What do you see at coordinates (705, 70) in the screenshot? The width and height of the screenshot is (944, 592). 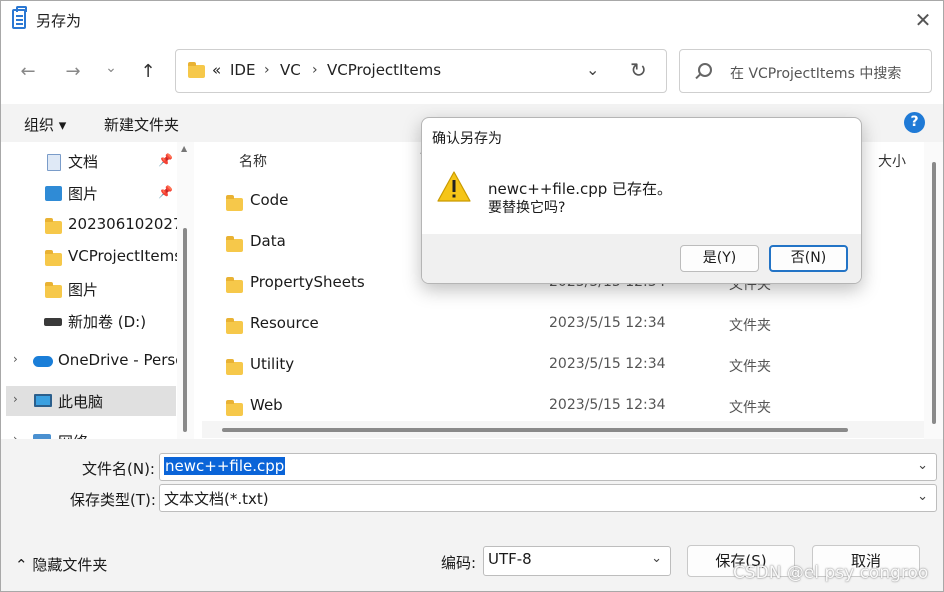 I see `search-icon` at bounding box center [705, 70].